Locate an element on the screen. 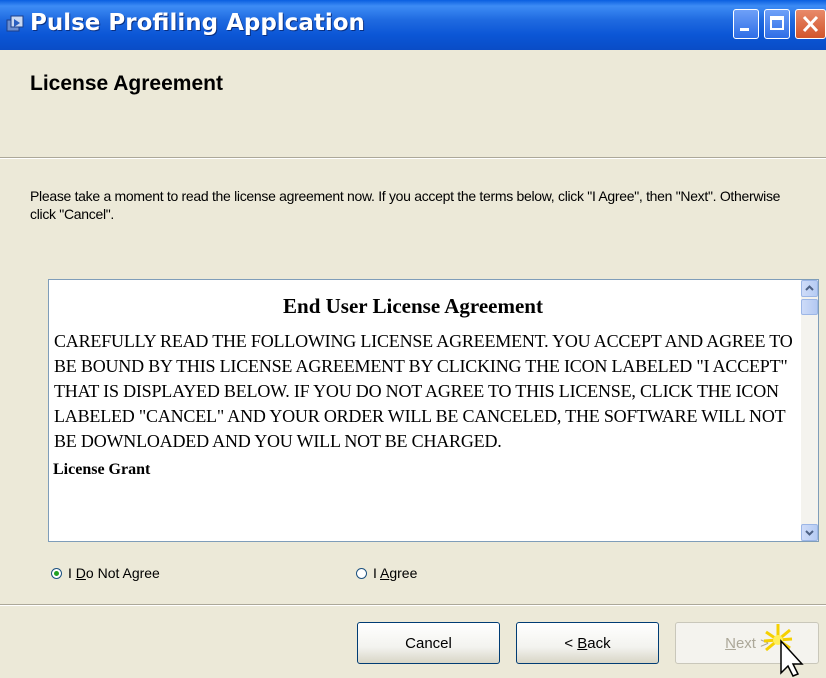 The image size is (826, 678). maximize-button is located at coordinates (777, 24).